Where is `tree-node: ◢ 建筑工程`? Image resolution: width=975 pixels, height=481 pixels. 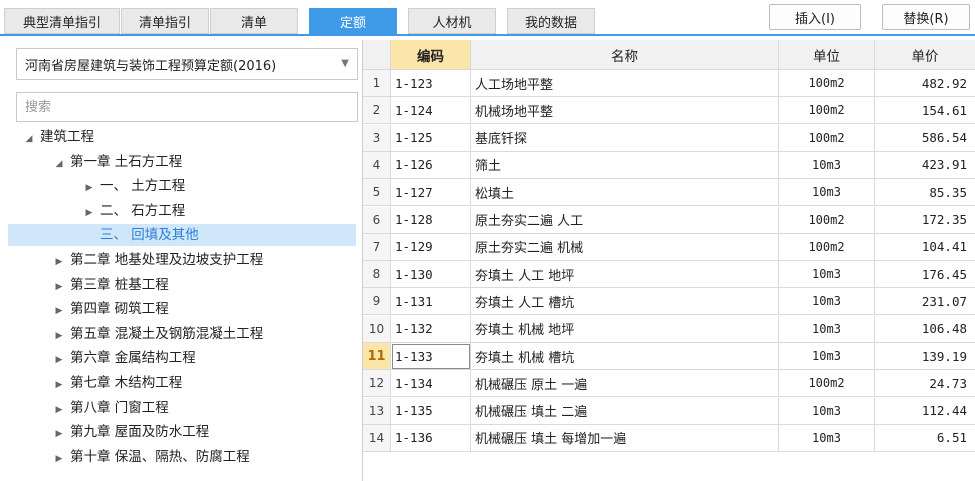 tree-node: ◢ 建筑工程 is located at coordinates (182, 137).